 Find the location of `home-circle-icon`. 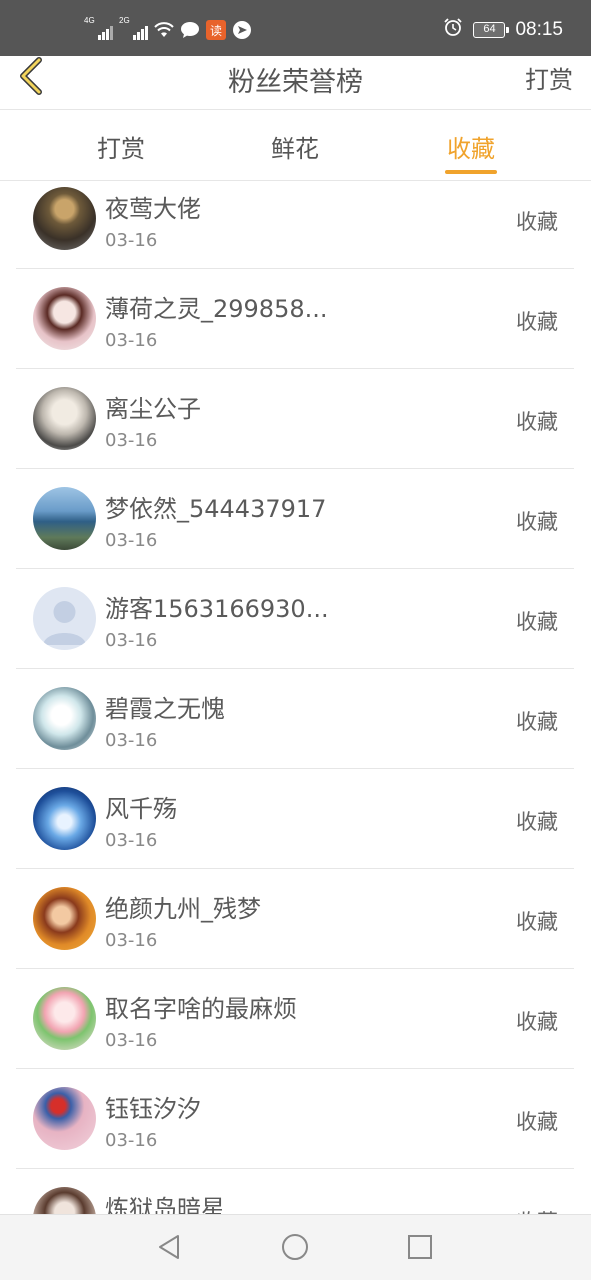

home-circle-icon is located at coordinates (295, 1247).